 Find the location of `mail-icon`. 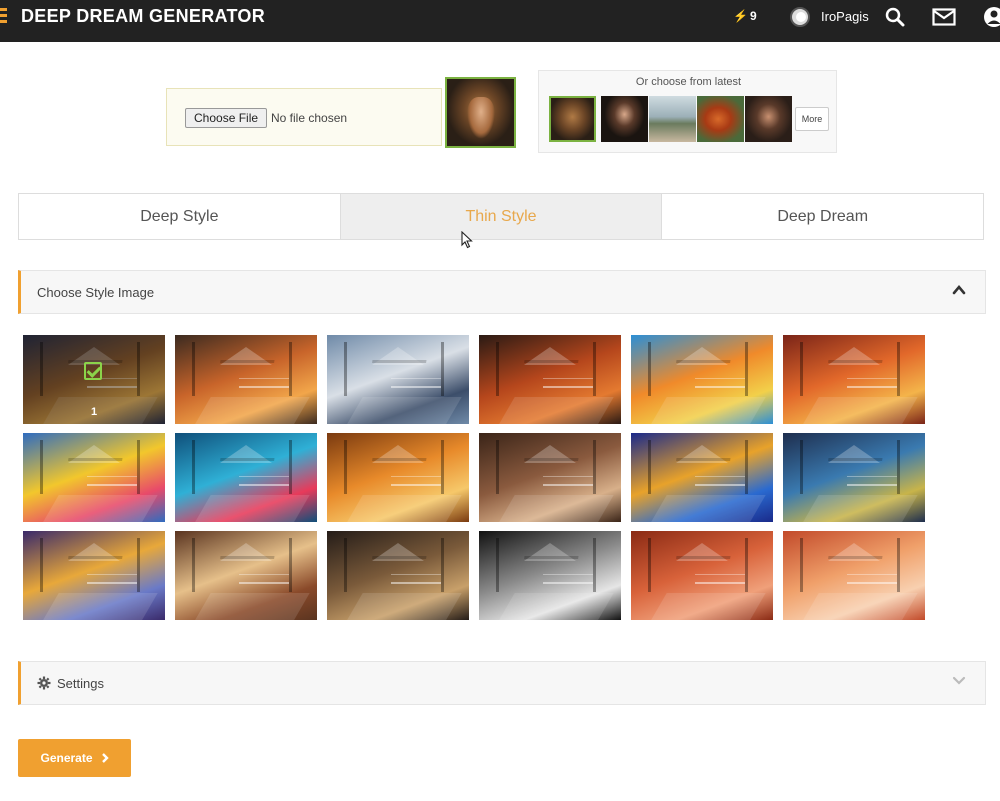

mail-icon is located at coordinates (944, 17).